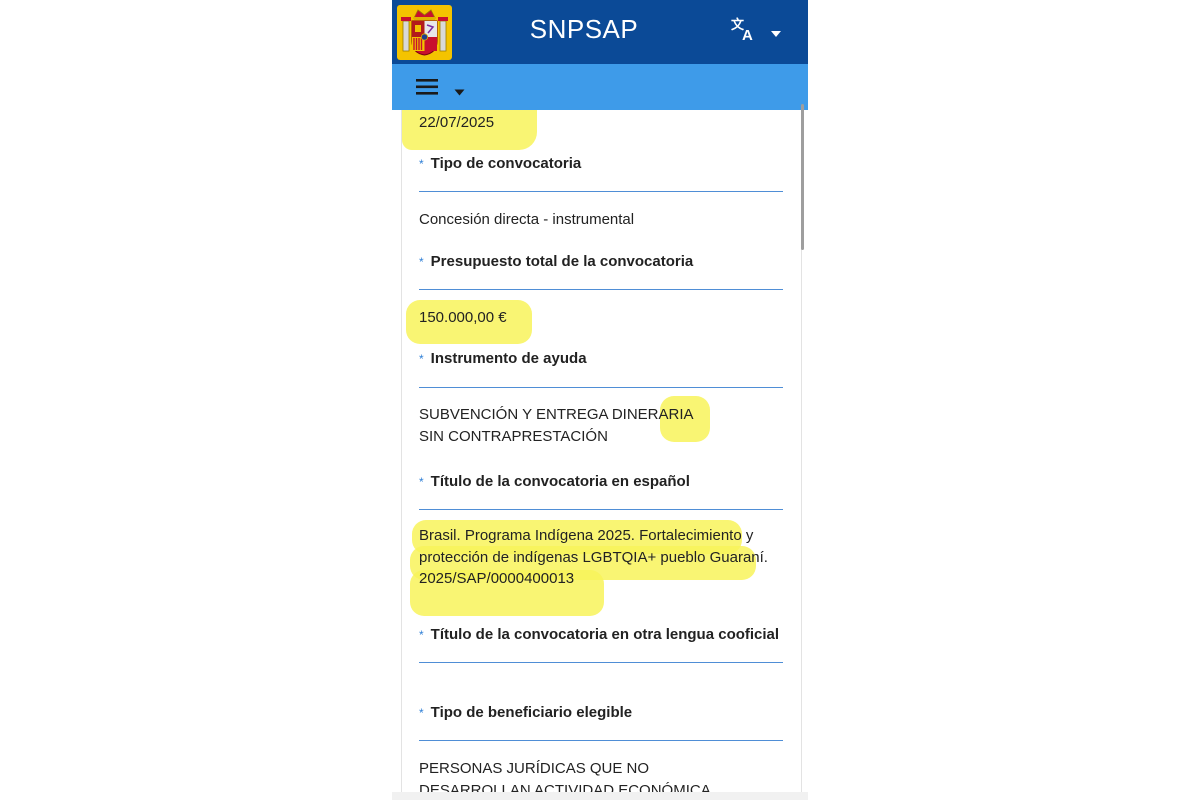 The image size is (1200, 800). I want to click on bottom-edge, so click(600, 796).